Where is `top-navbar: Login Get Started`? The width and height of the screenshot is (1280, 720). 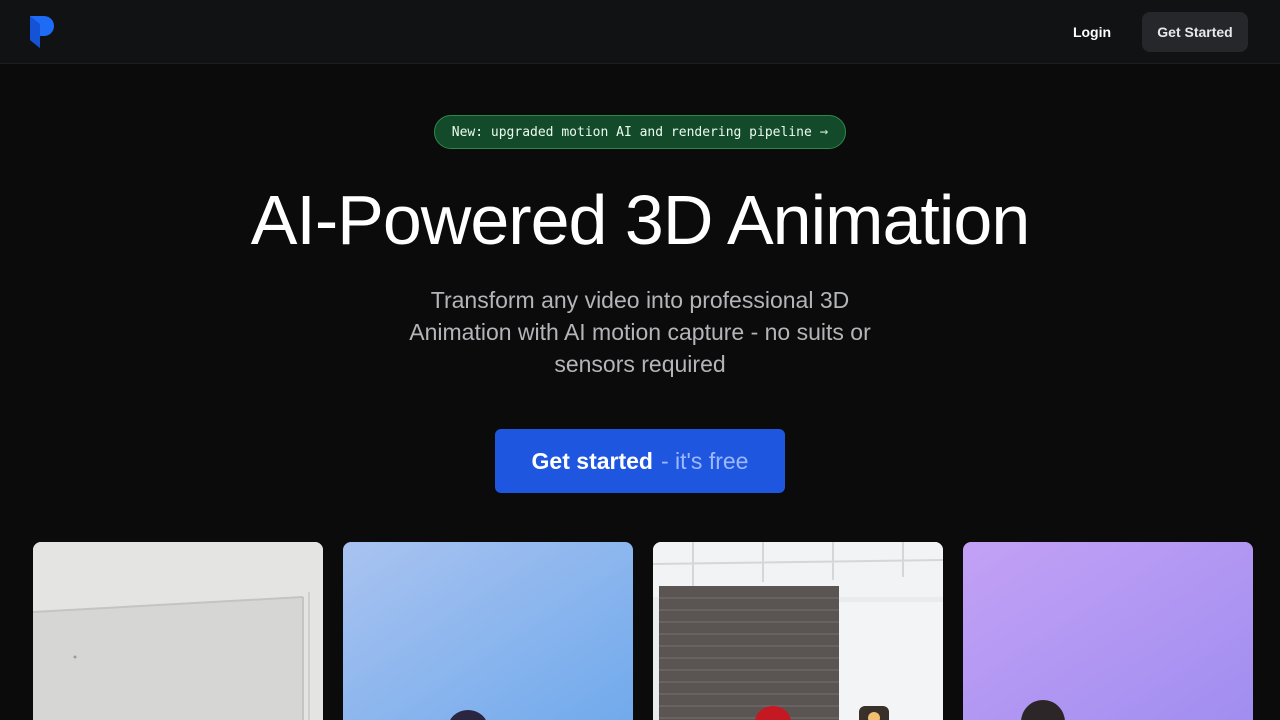 top-navbar: Login Get Started is located at coordinates (640, 32).